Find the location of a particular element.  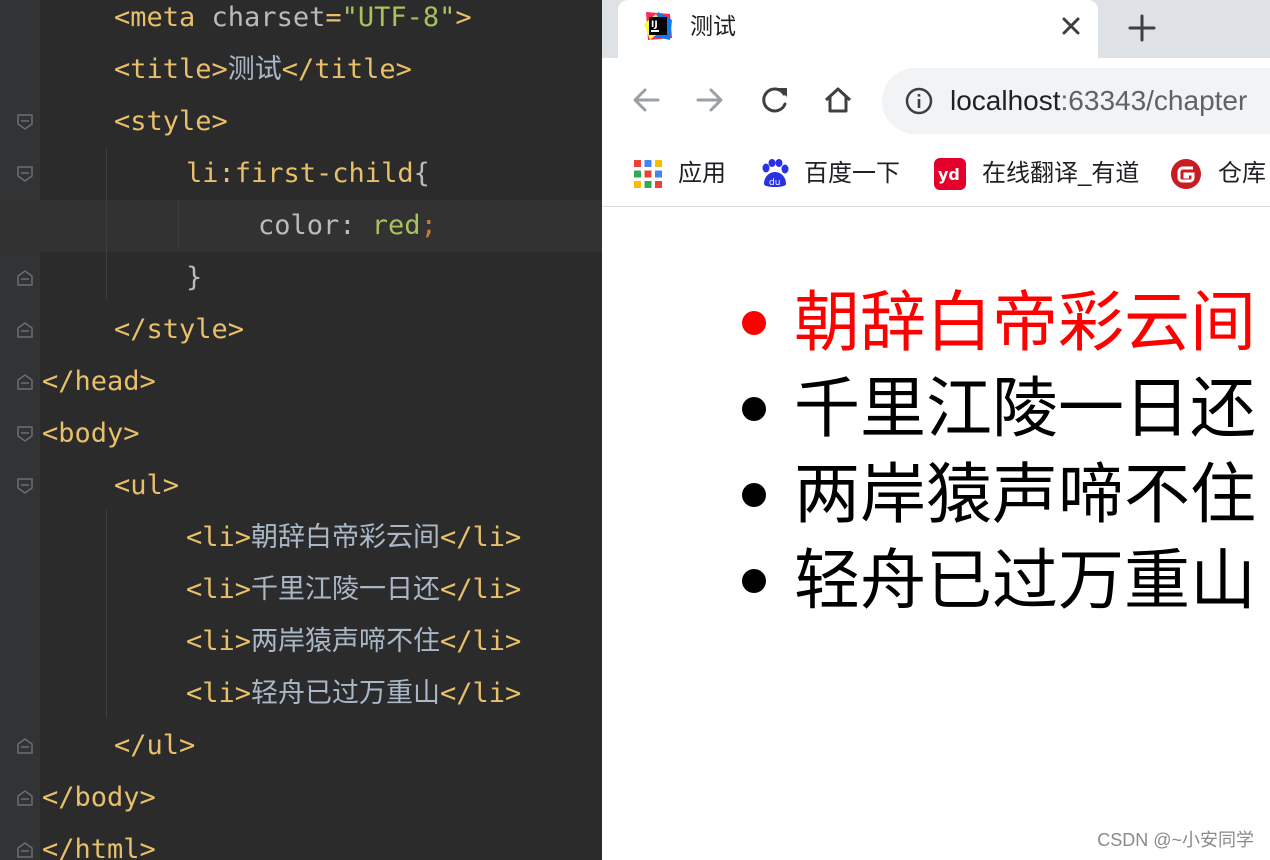

reload-icon is located at coordinates (774, 100).